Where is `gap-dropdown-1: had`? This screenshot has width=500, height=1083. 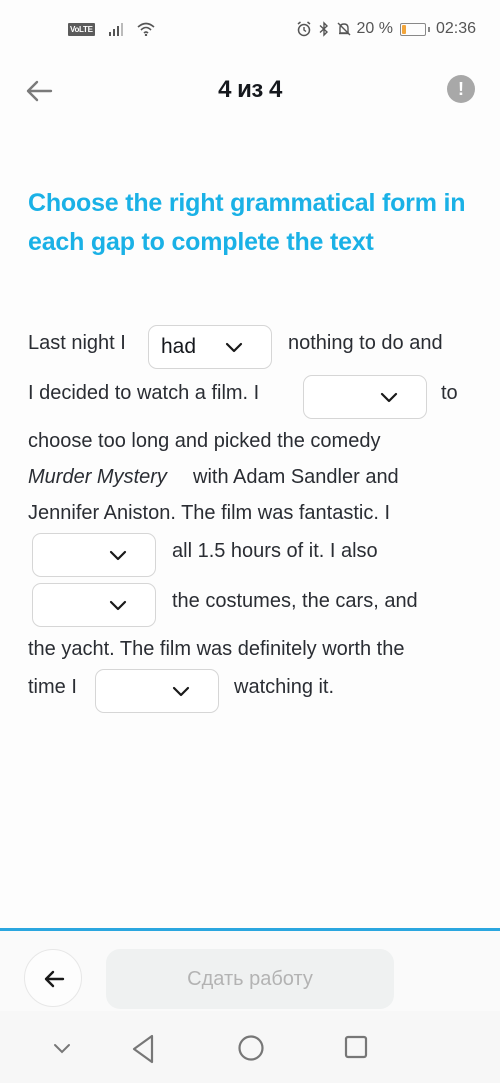 gap-dropdown-1: had is located at coordinates (210, 347).